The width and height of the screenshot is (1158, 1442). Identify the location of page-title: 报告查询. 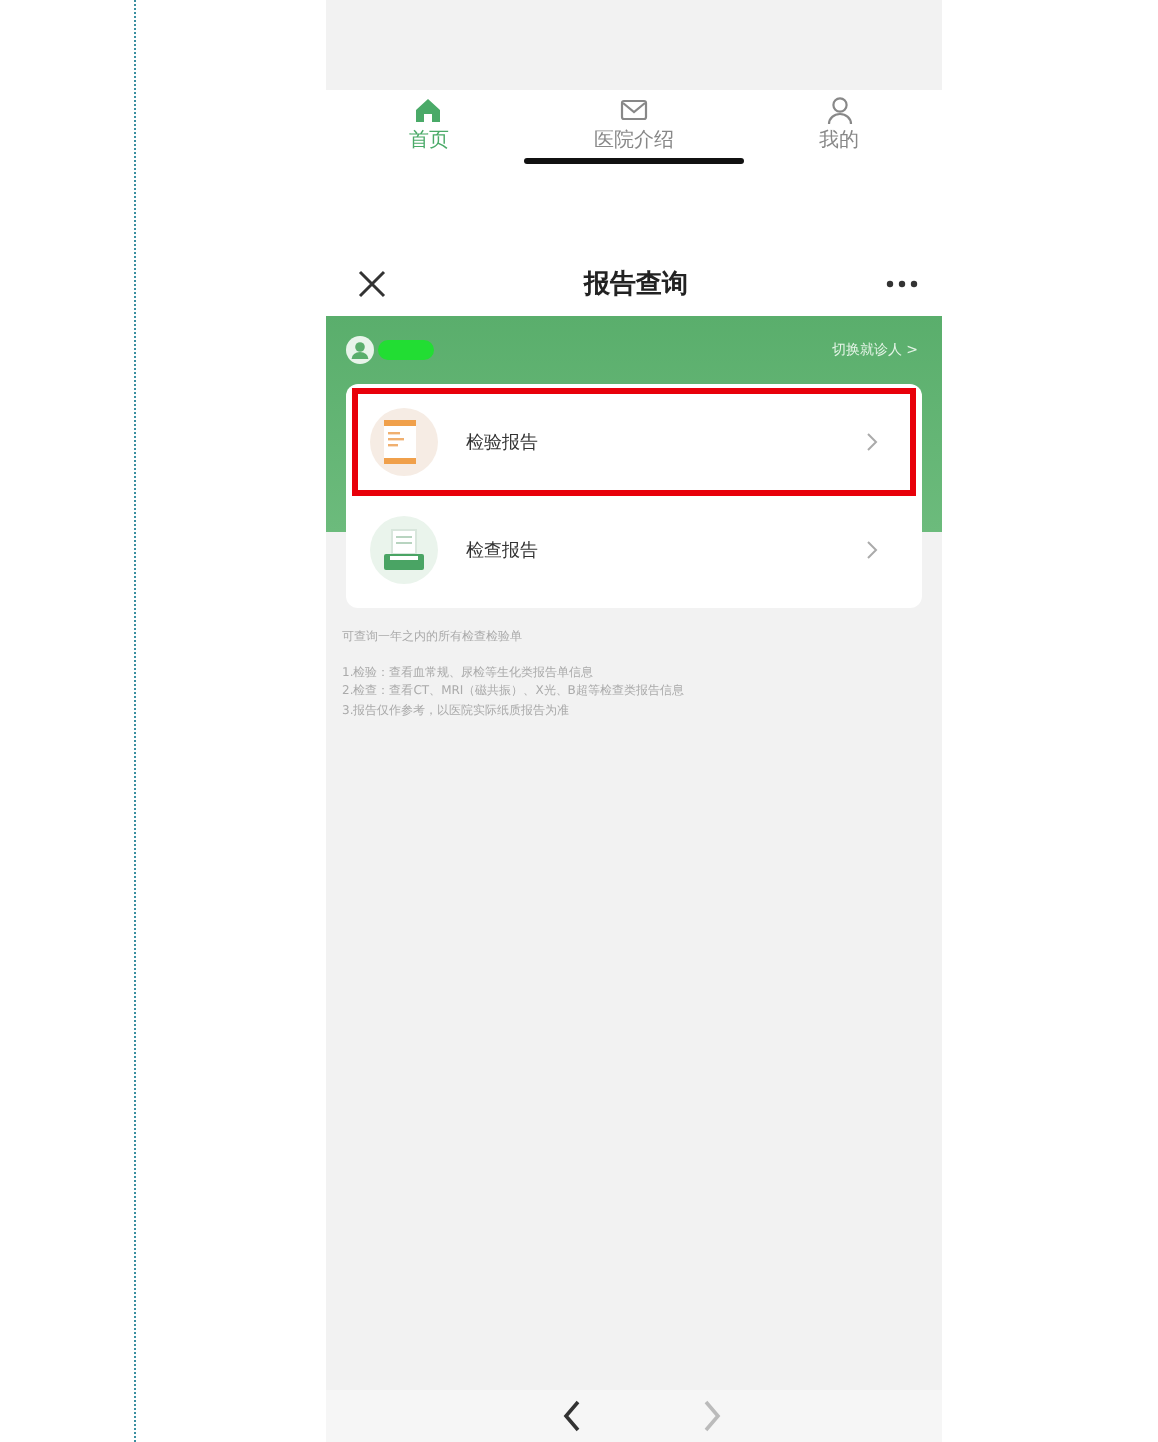
(636, 284).